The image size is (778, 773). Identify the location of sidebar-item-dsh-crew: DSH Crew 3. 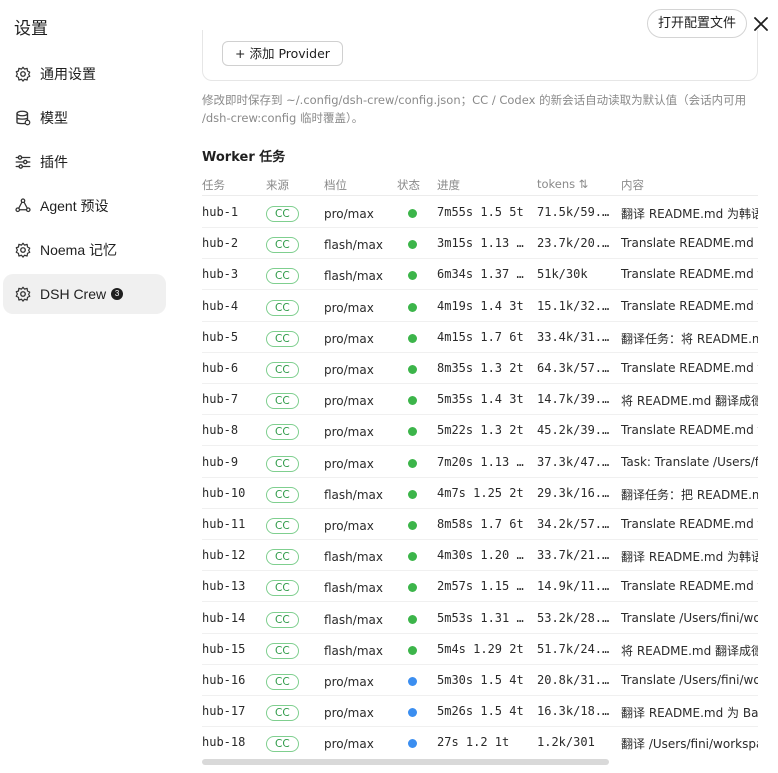
(84, 294).